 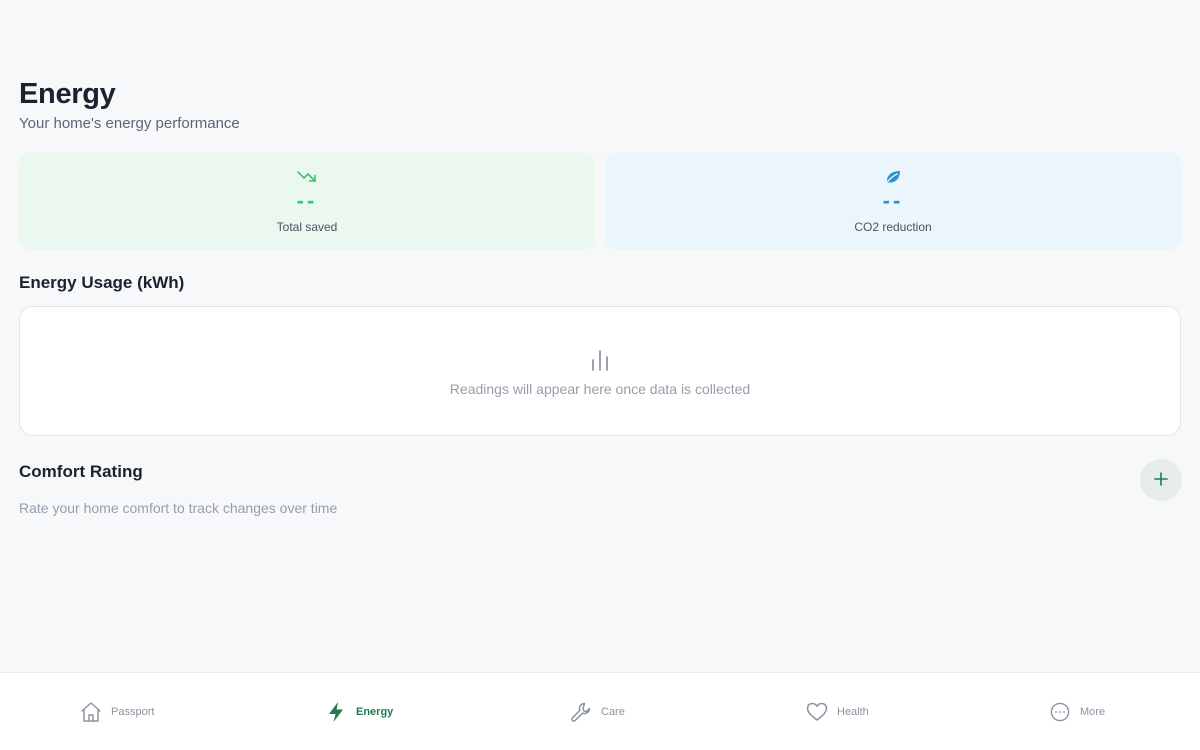 What do you see at coordinates (893, 227) in the screenshot?
I see `co2-reduction-label: CO2 reduction` at bounding box center [893, 227].